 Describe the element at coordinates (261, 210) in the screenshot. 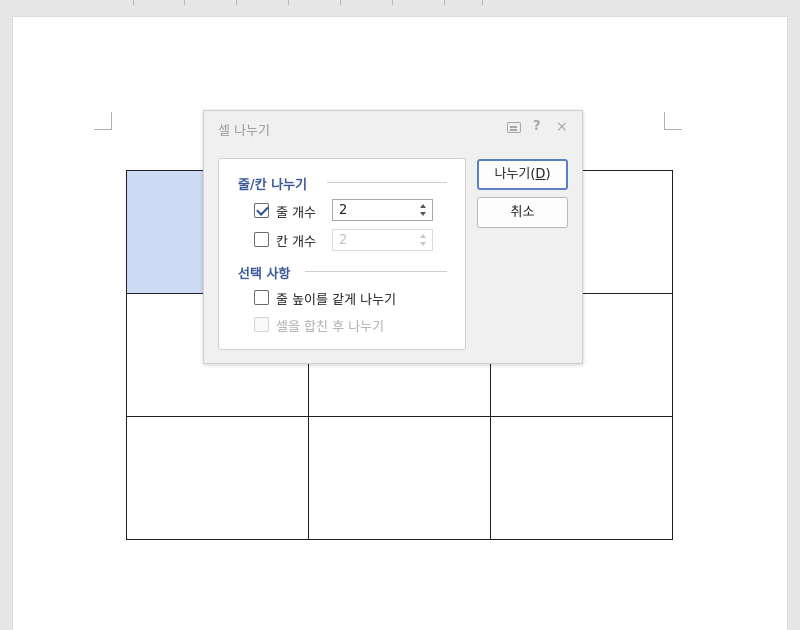

I see `rows-checkbox` at that location.